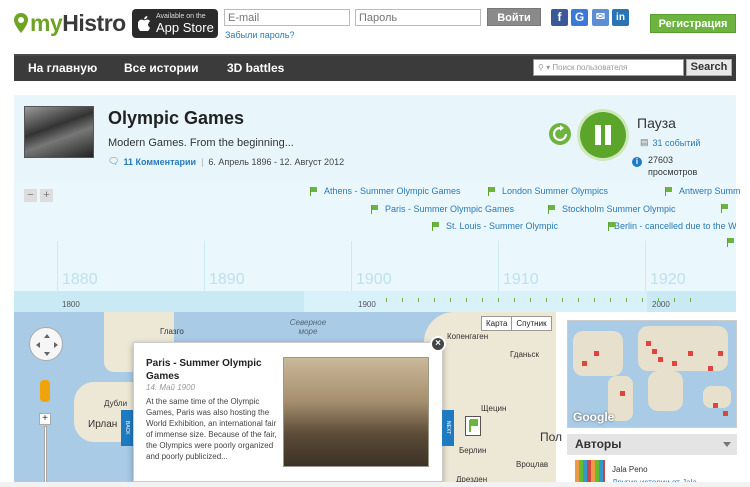  I want to click on replay-button, so click(560, 134).